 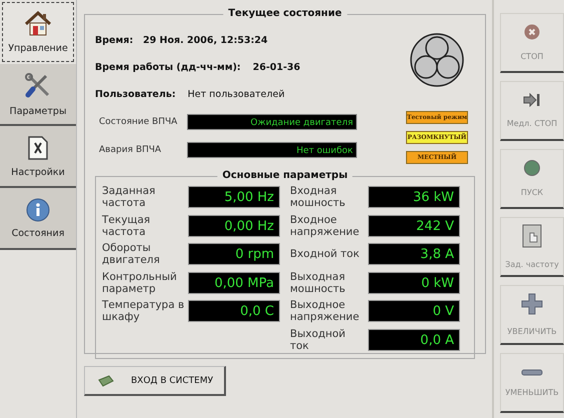 I want to click on arrow-to-bar-icon, so click(x=532, y=100).